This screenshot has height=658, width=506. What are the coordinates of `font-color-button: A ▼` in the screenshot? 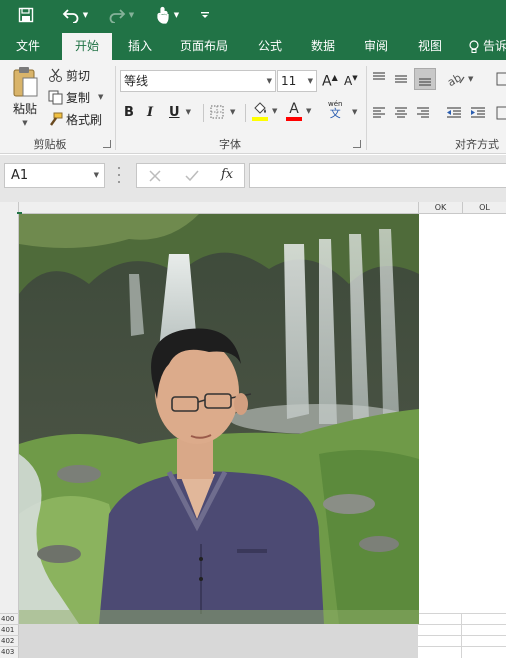 It's located at (298, 111).